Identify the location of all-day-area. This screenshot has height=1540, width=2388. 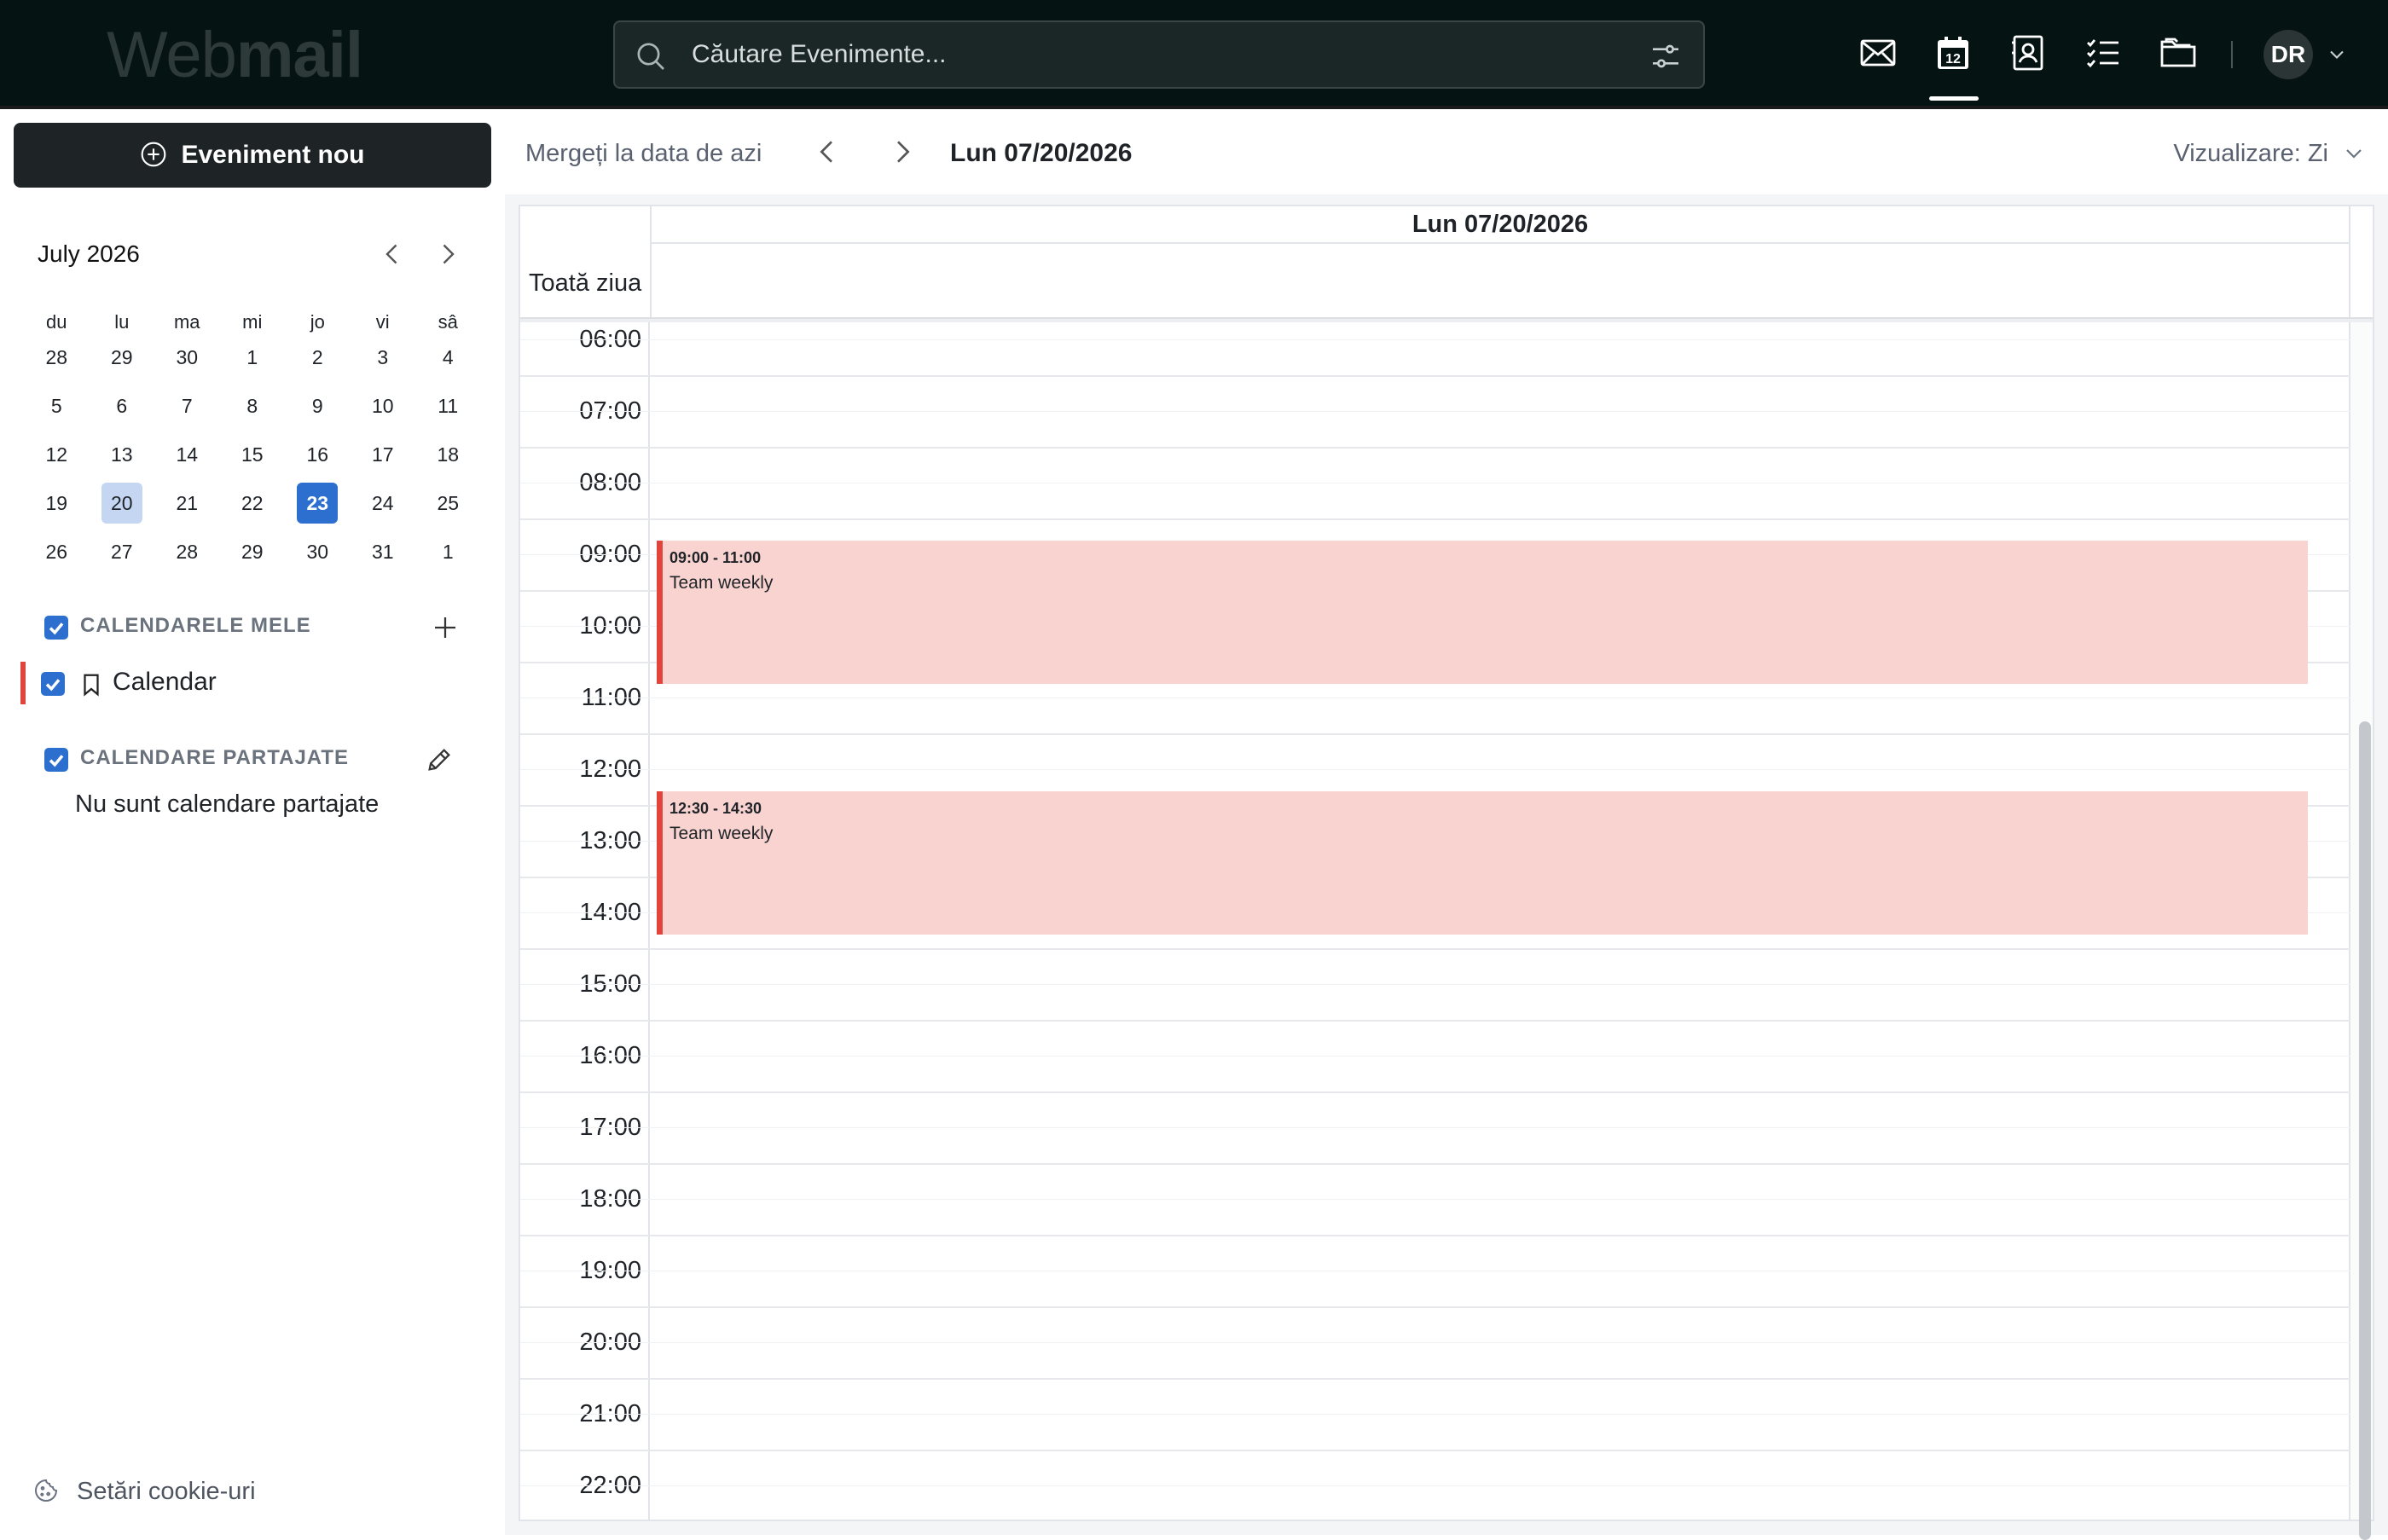
(1500, 280).